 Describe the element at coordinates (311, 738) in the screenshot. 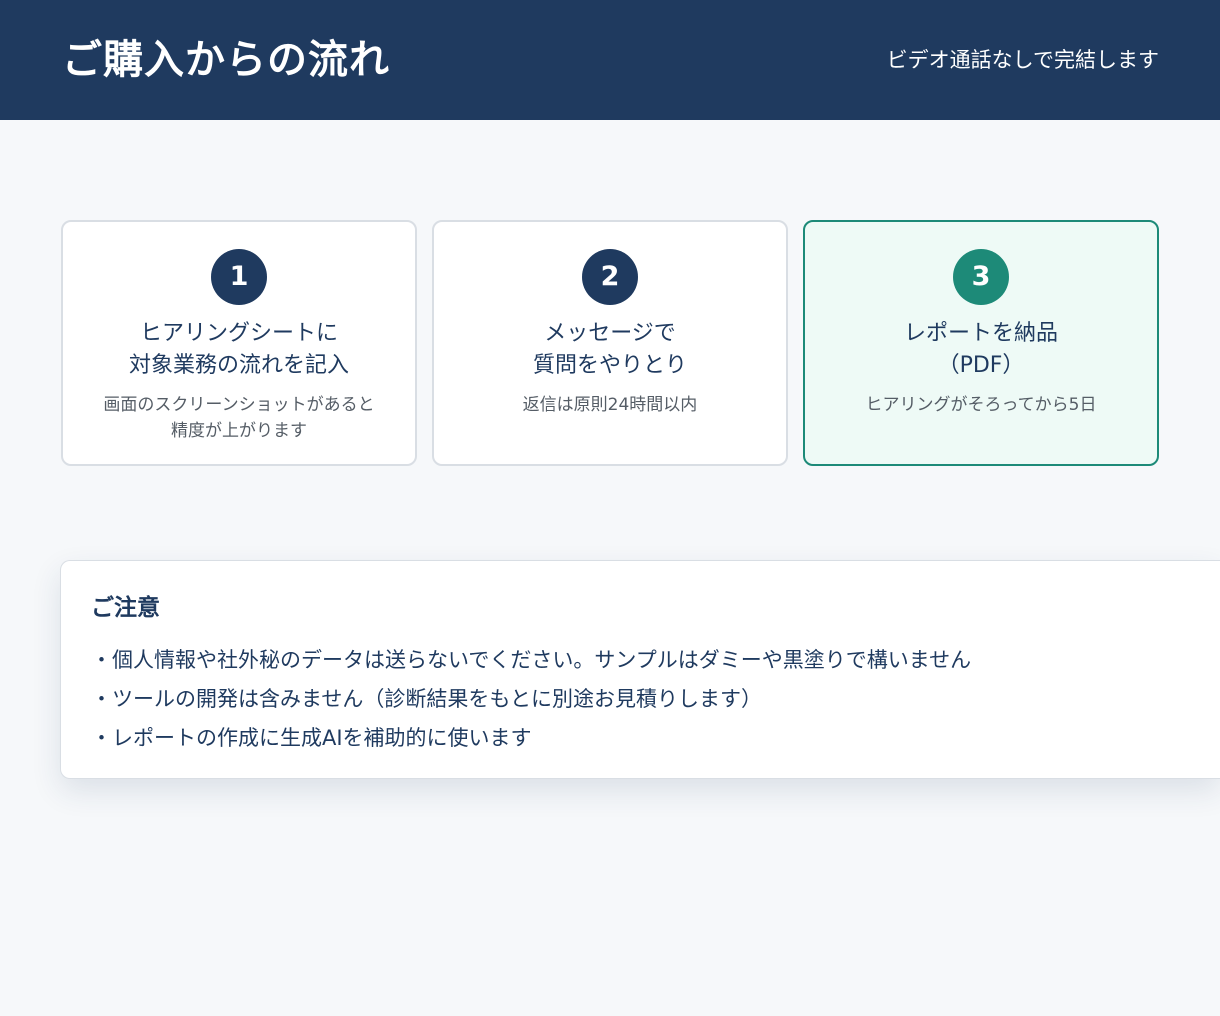

I see `notice-item: ・レポートの作成に生成AIを補助的に使います` at that location.